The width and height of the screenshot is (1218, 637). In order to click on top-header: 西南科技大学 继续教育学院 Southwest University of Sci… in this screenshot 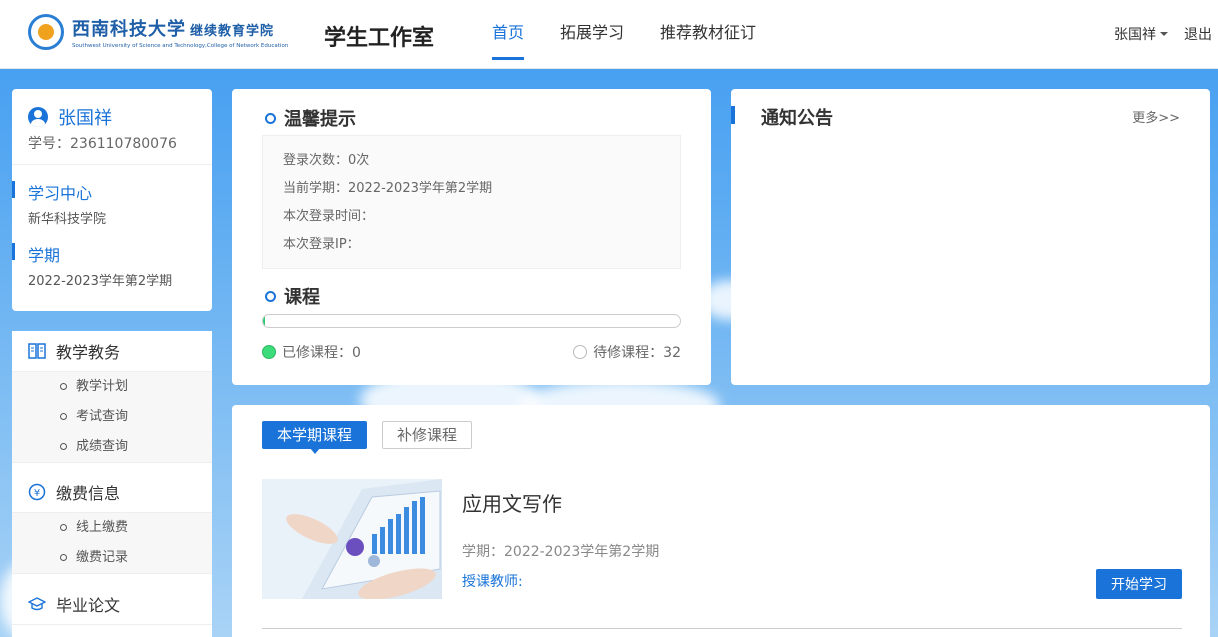, I will do `click(609, 34)`.